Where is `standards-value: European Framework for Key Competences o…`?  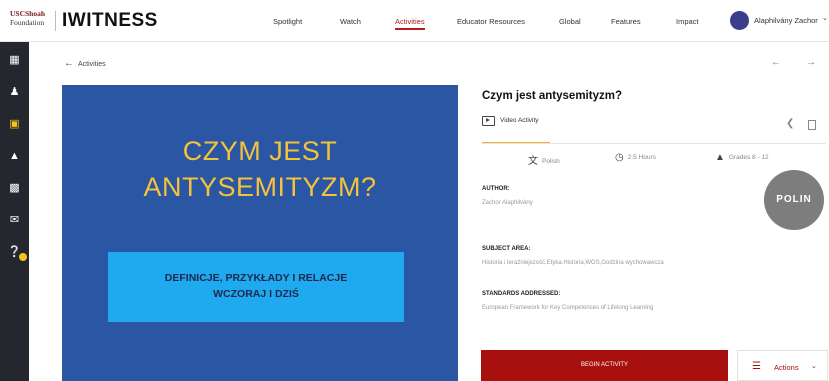
standards-value: European Framework for Key Competences o… is located at coordinates (568, 308).